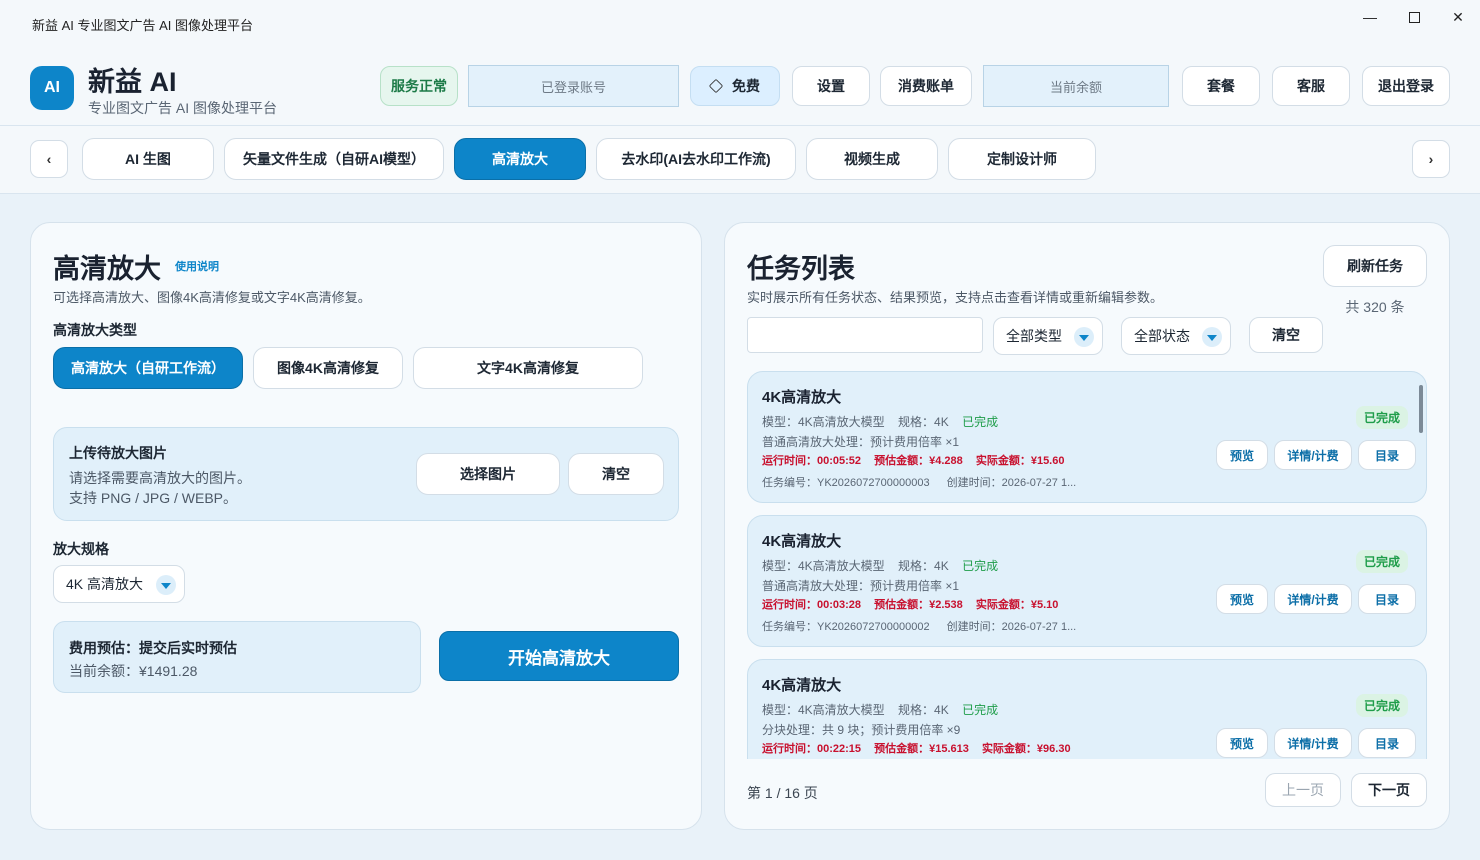  What do you see at coordinates (166, 585) in the screenshot?
I see `chevron-down-icon` at bounding box center [166, 585].